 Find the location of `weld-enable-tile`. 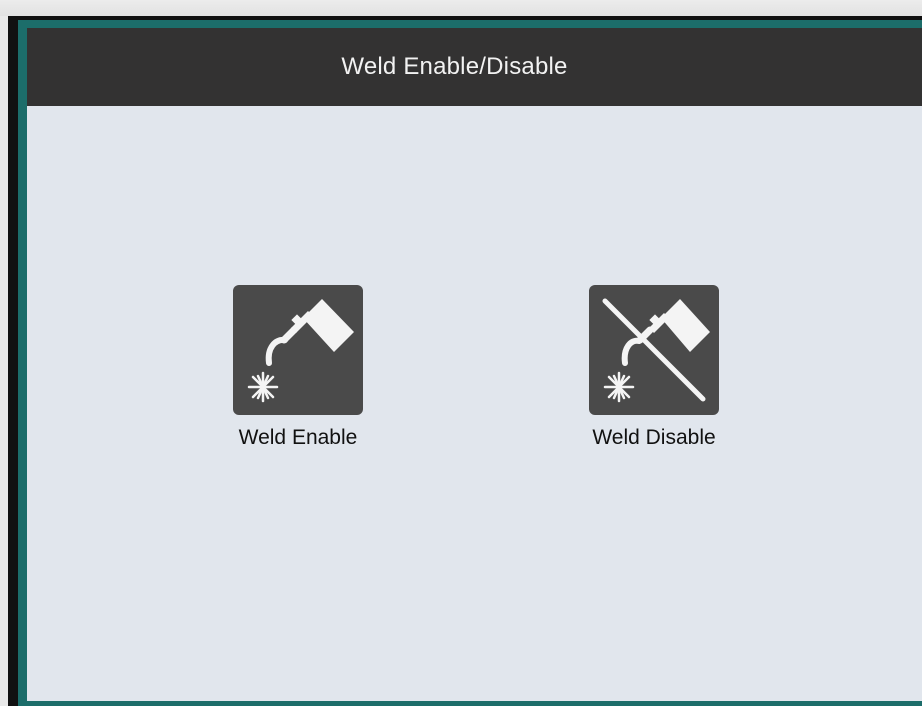

weld-enable-tile is located at coordinates (298, 350).